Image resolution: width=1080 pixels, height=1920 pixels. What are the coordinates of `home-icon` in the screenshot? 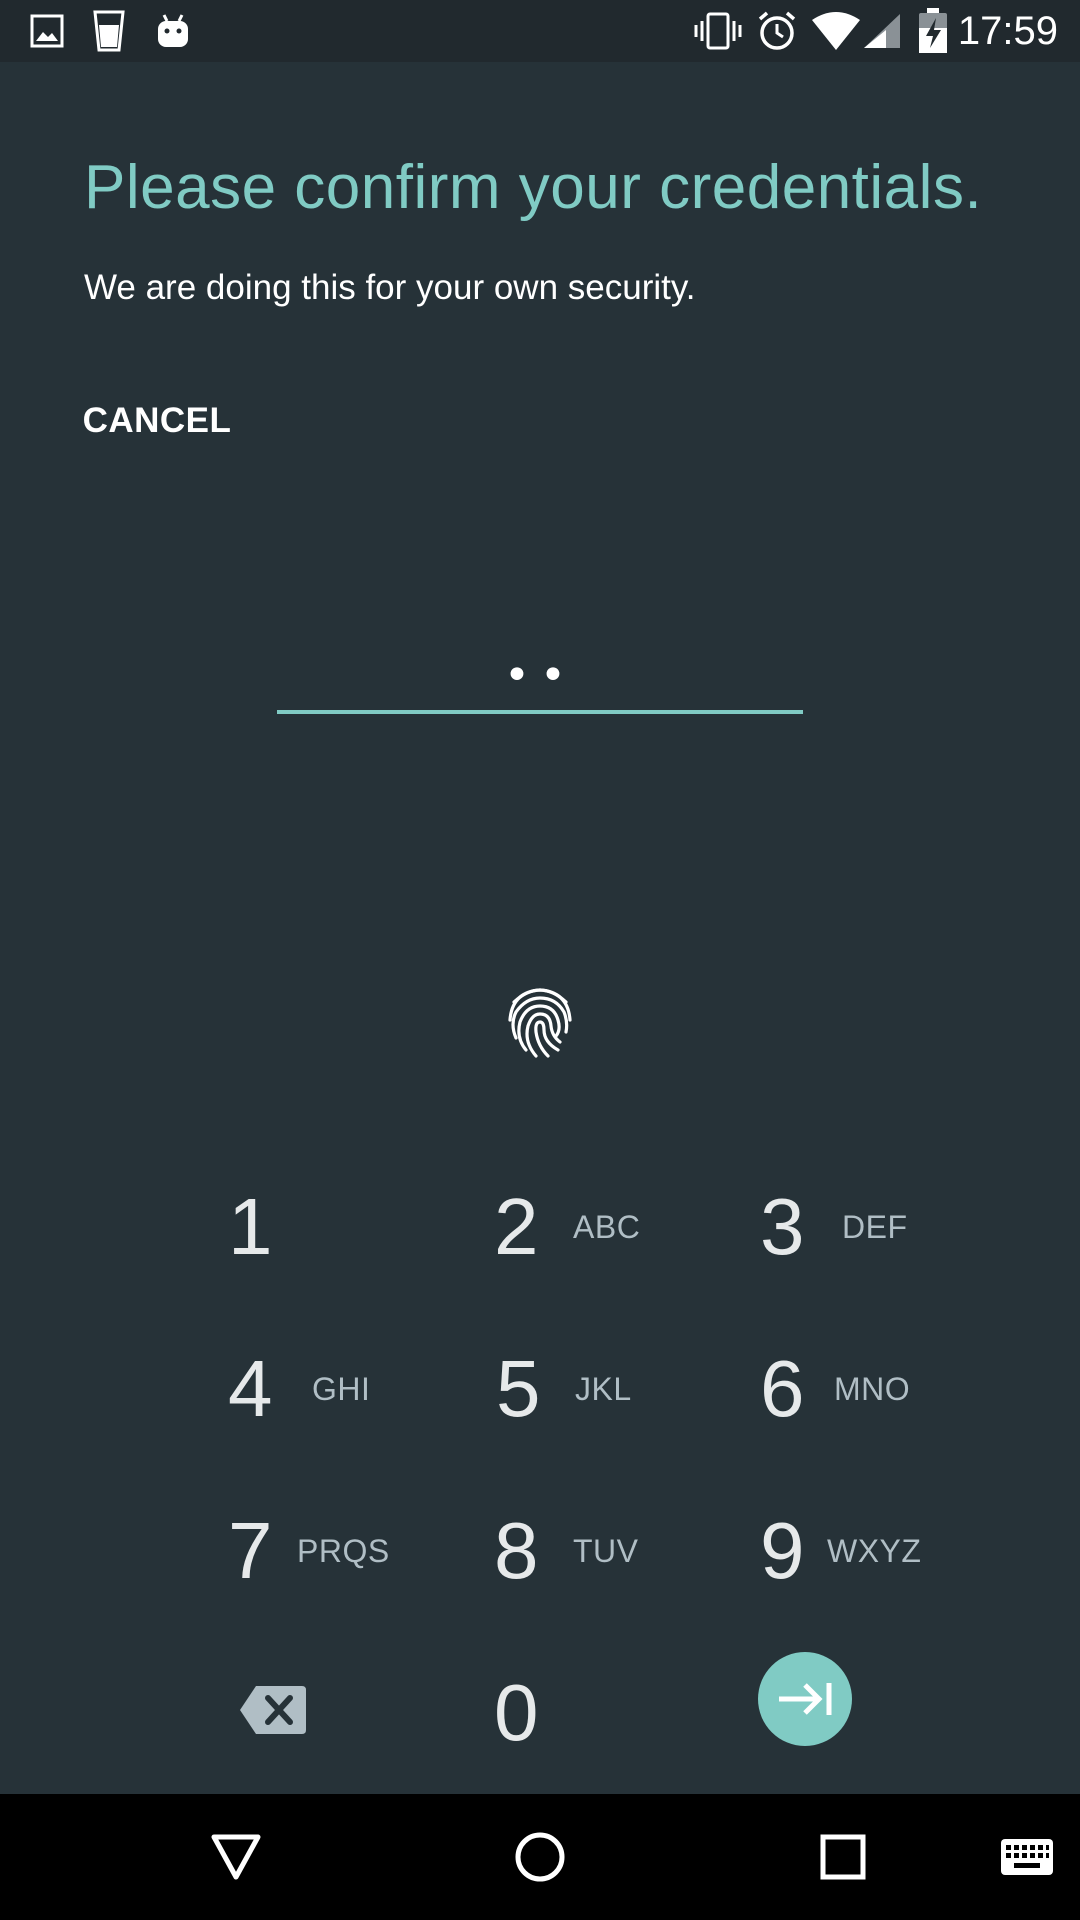 It's located at (540, 1857).